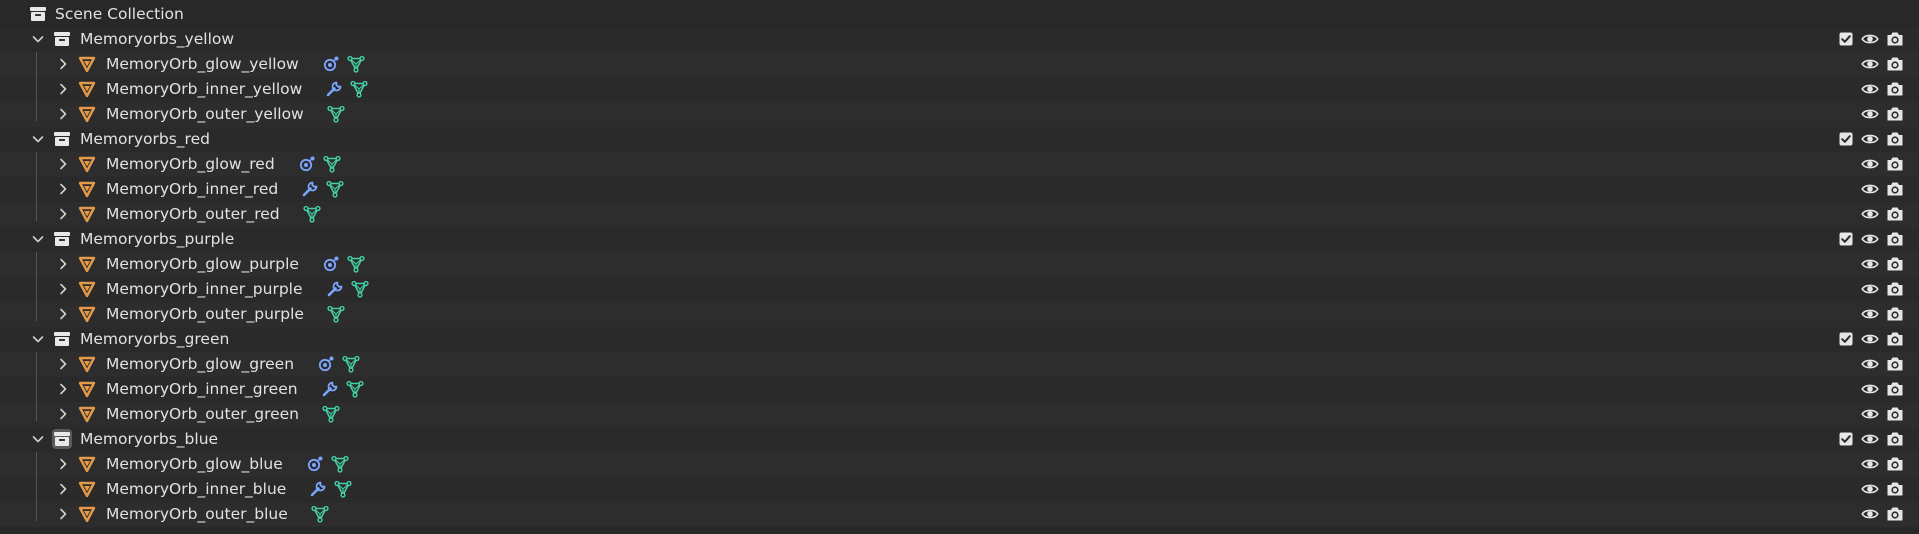  I want to click on collection-row: Memoryorbs_purple, so click(959, 239).